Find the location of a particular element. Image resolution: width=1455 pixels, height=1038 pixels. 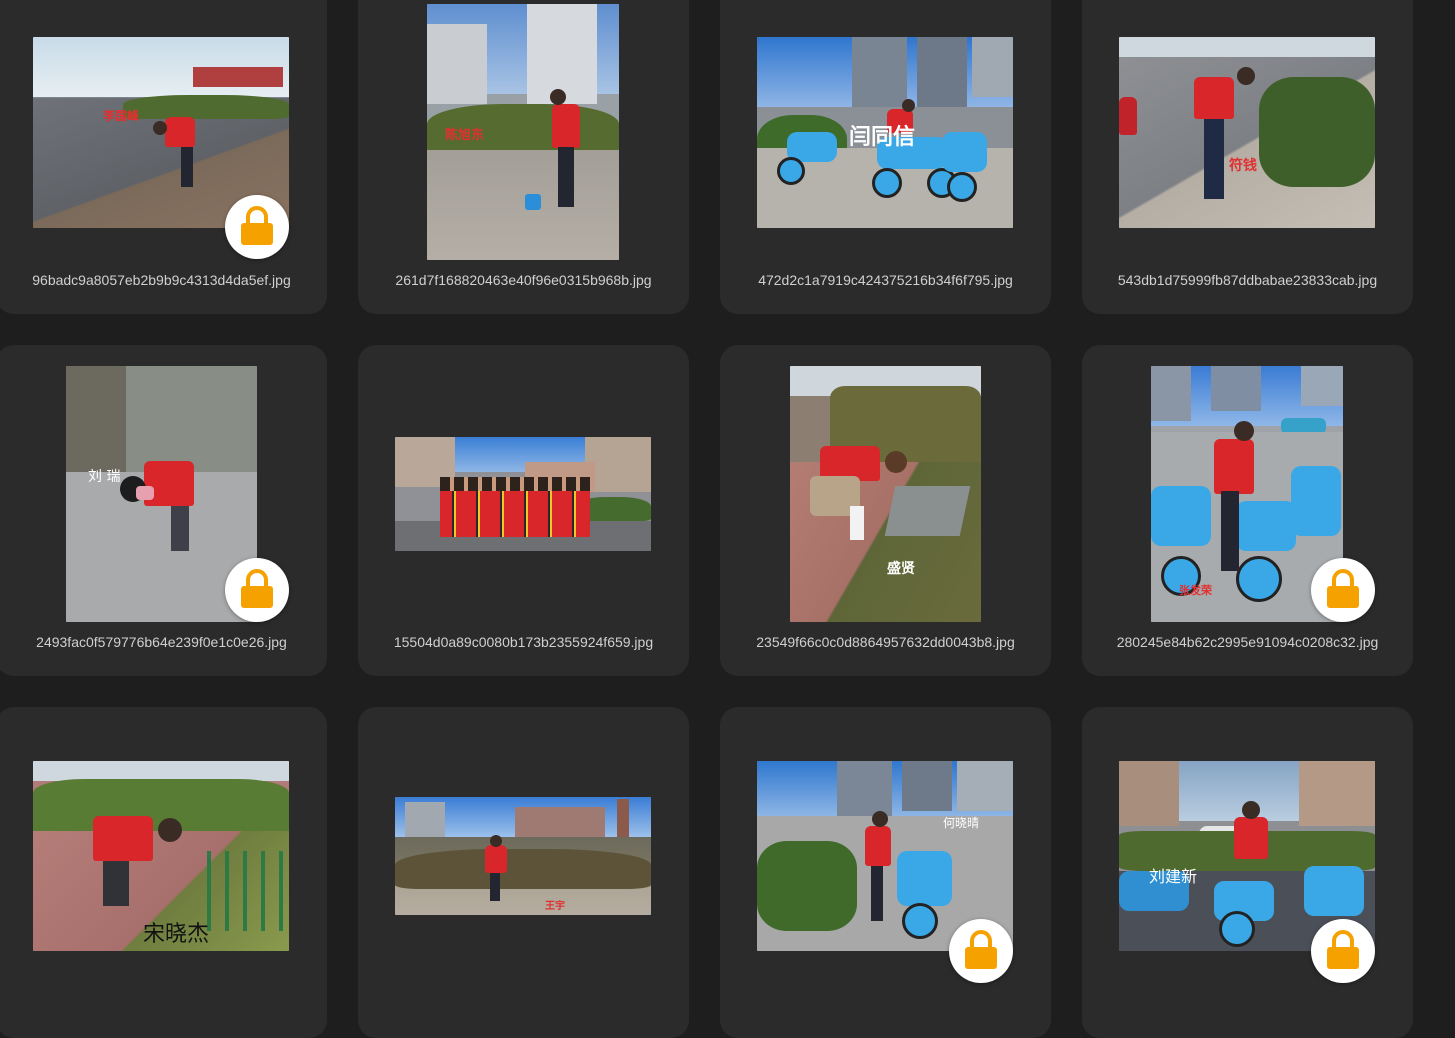

thumbnail-image is located at coordinates (523, 494).